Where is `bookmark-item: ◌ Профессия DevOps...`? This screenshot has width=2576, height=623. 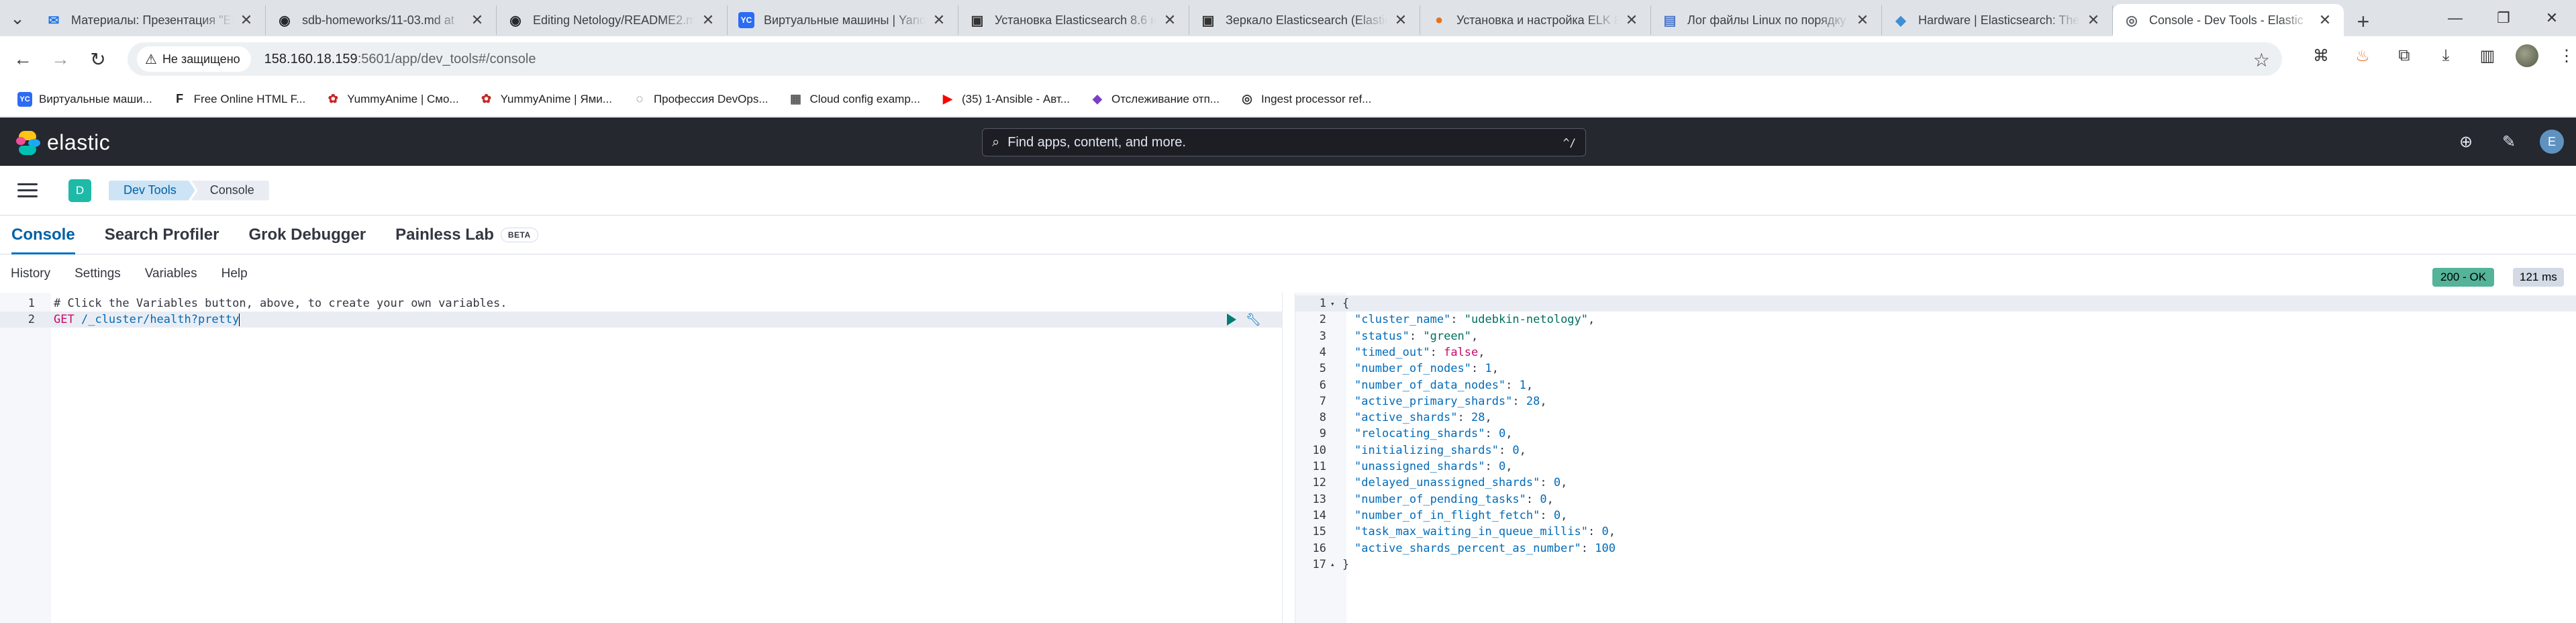 bookmark-item: ◌ Профессия DevOps... is located at coordinates (700, 99).